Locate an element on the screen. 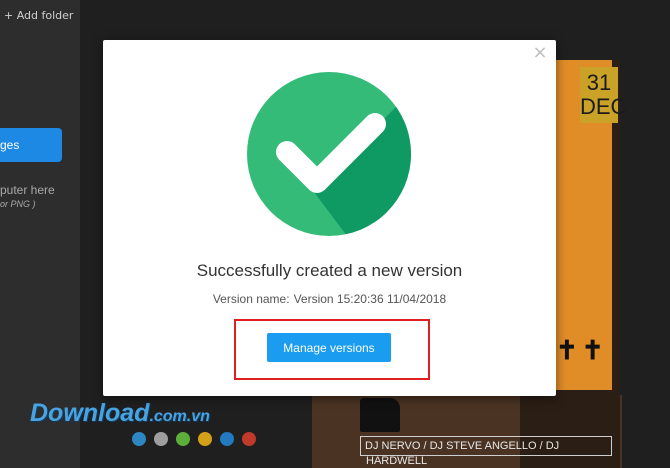 This screenshot has height=468, width=670. poster-lineup-text: DJ NERVO / DJ STEVE ANGELLO / DJ is located at coordinates (486, 446).